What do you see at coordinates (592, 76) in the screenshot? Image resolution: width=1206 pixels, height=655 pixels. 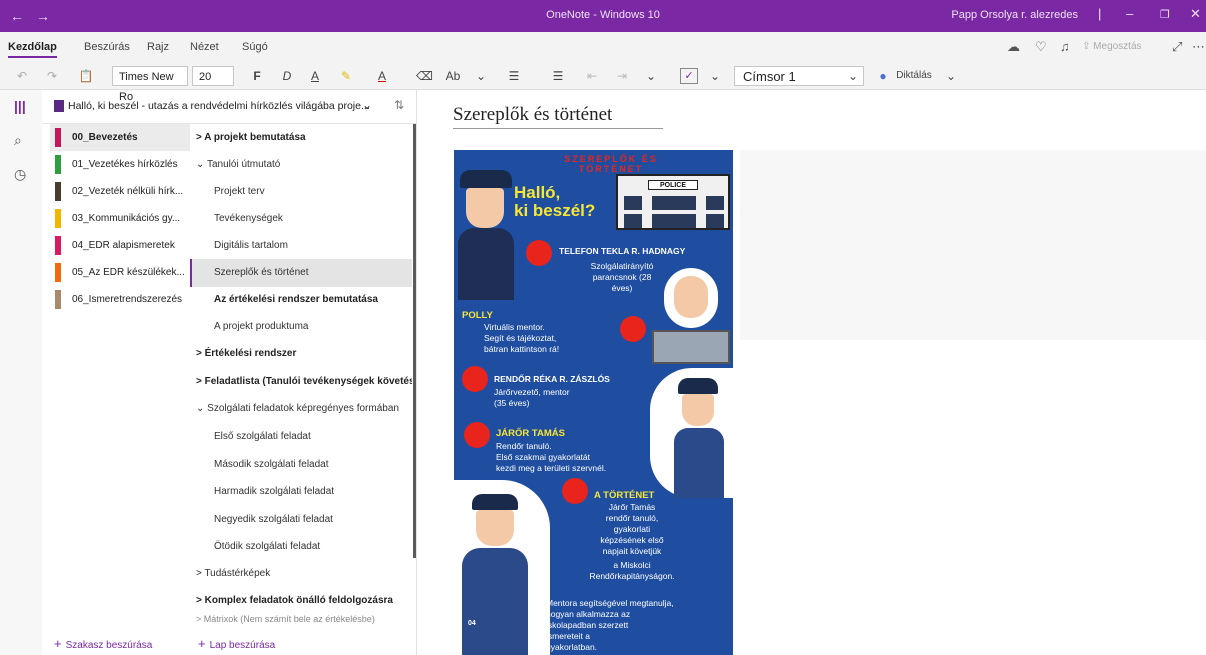 I see `outdent-icon: ⇤` at bounding box center [592, 76].